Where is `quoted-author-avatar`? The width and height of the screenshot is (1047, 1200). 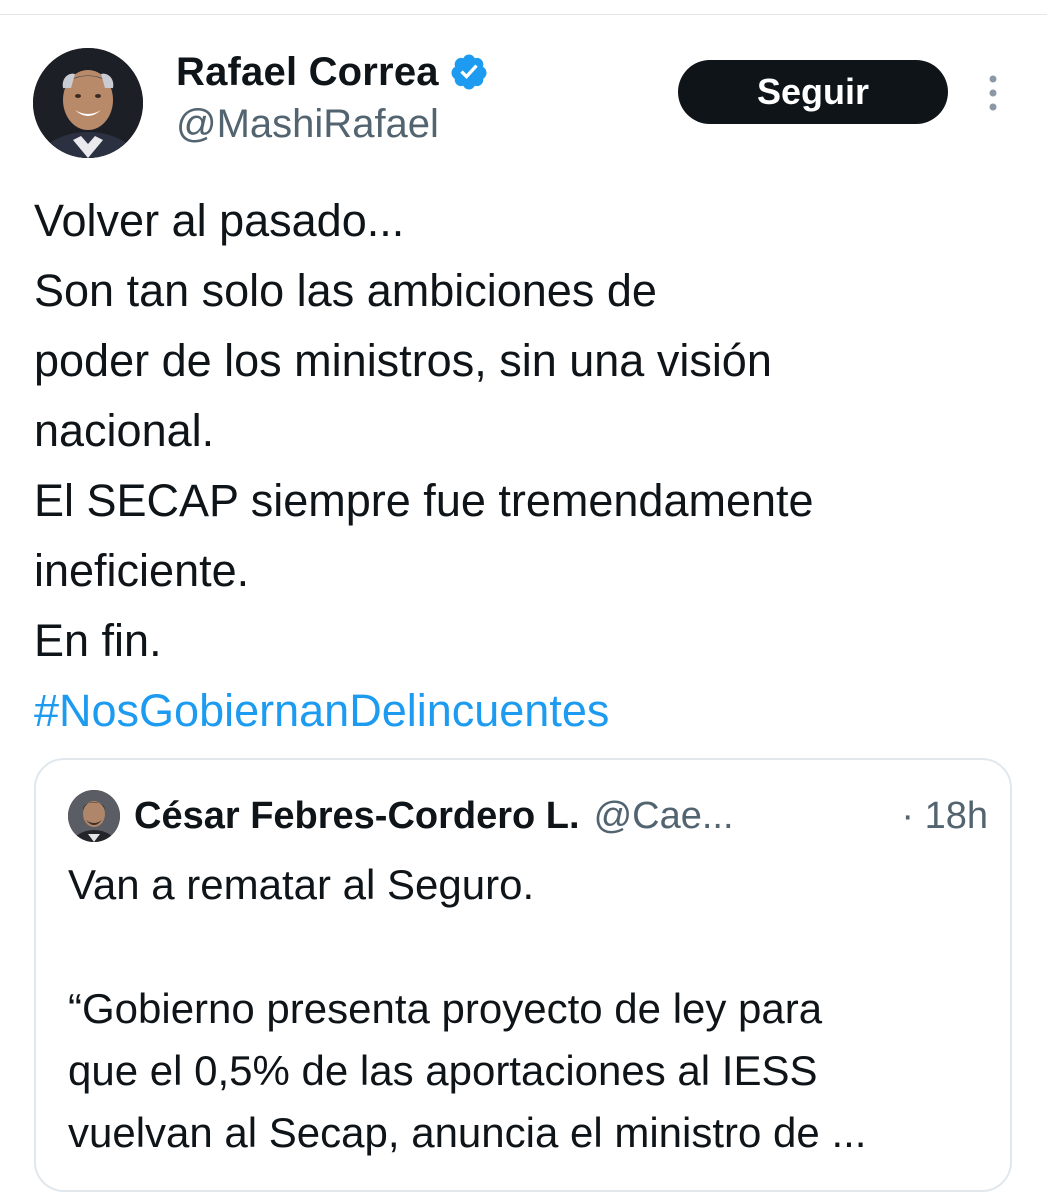 quoted-author-avatar is located at coordinates (94, 816).